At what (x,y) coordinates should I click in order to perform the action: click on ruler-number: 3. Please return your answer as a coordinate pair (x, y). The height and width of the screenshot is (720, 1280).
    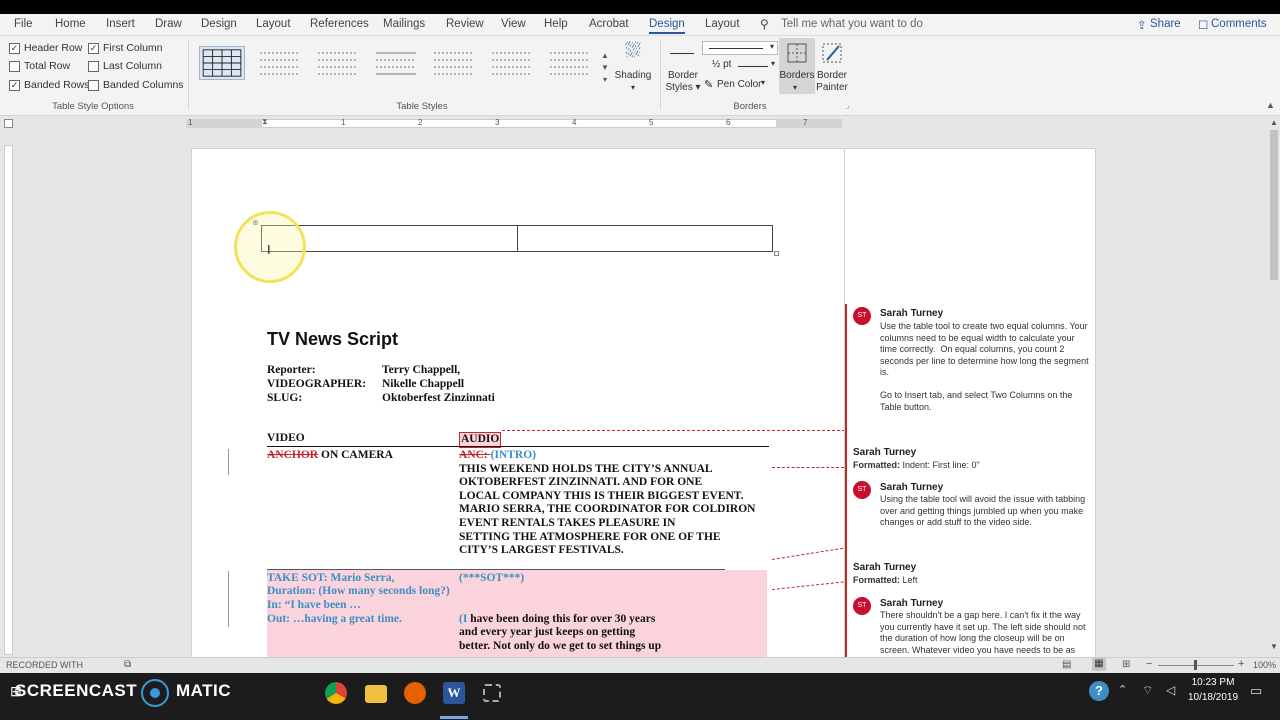
    Looking at the image, I should click on (497, 122).